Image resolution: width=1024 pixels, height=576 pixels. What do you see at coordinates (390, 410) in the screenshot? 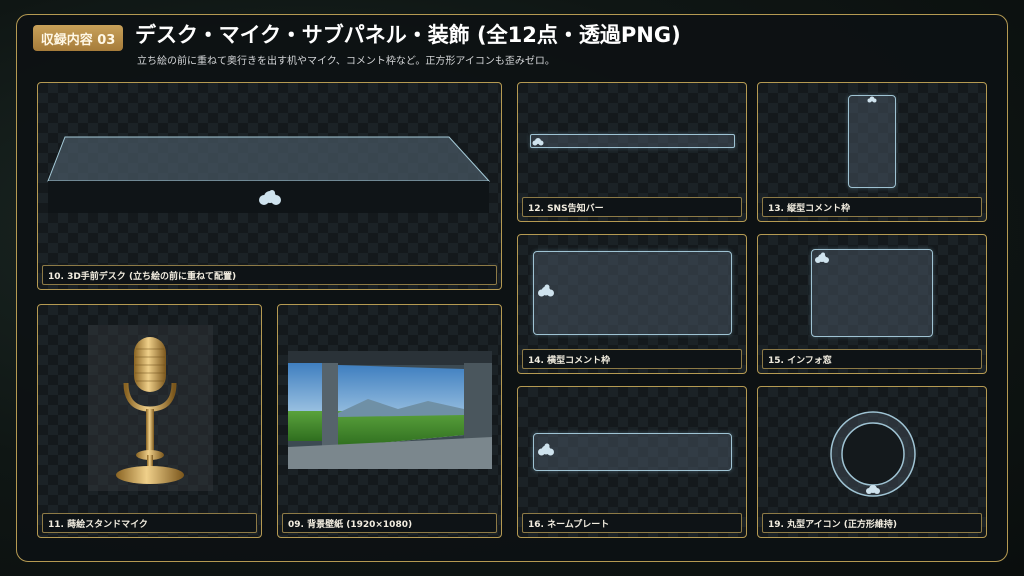
I see `wallpaper-thumbnail` at bounding box center [390, 410].